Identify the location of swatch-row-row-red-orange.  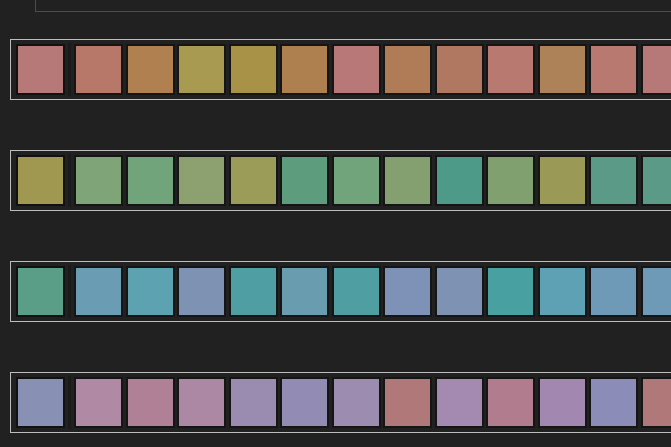
(340, 69).